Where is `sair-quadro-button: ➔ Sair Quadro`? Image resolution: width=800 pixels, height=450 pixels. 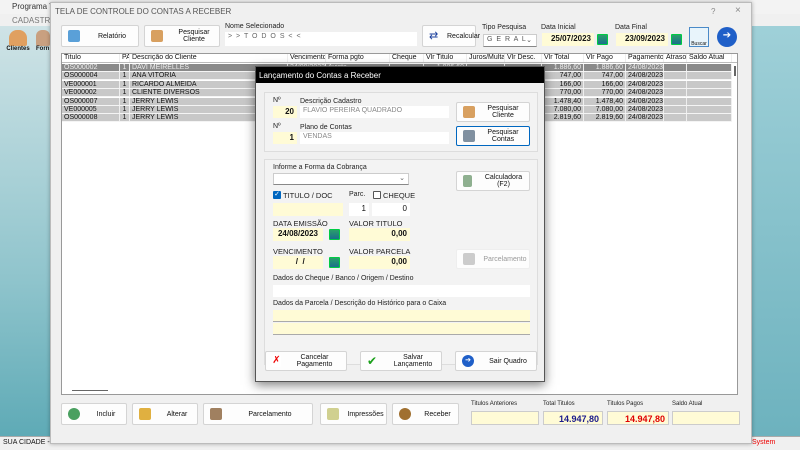 sair-quadro-button: ➔ Sair Quadro is located at coordinates (496, 361).